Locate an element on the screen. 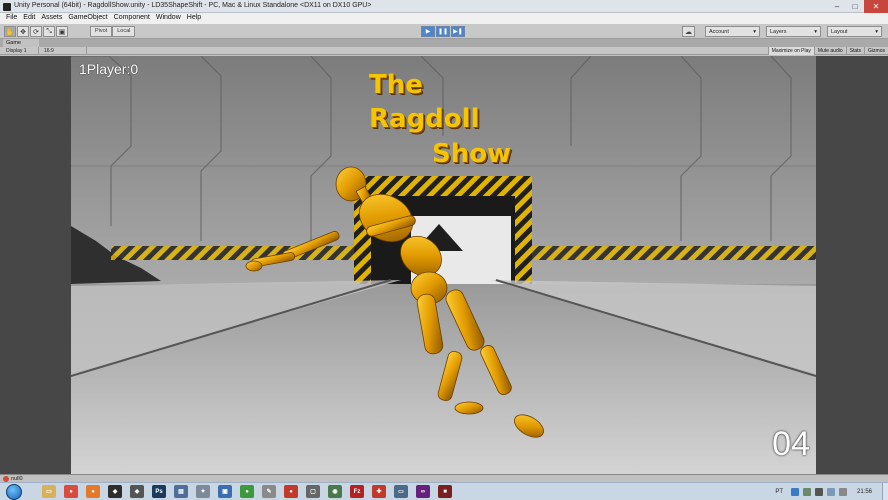 The width and height of the screenshot is (888, 500). taskbar-photoshop-icon: Ps is located at coordinates (159, 491).